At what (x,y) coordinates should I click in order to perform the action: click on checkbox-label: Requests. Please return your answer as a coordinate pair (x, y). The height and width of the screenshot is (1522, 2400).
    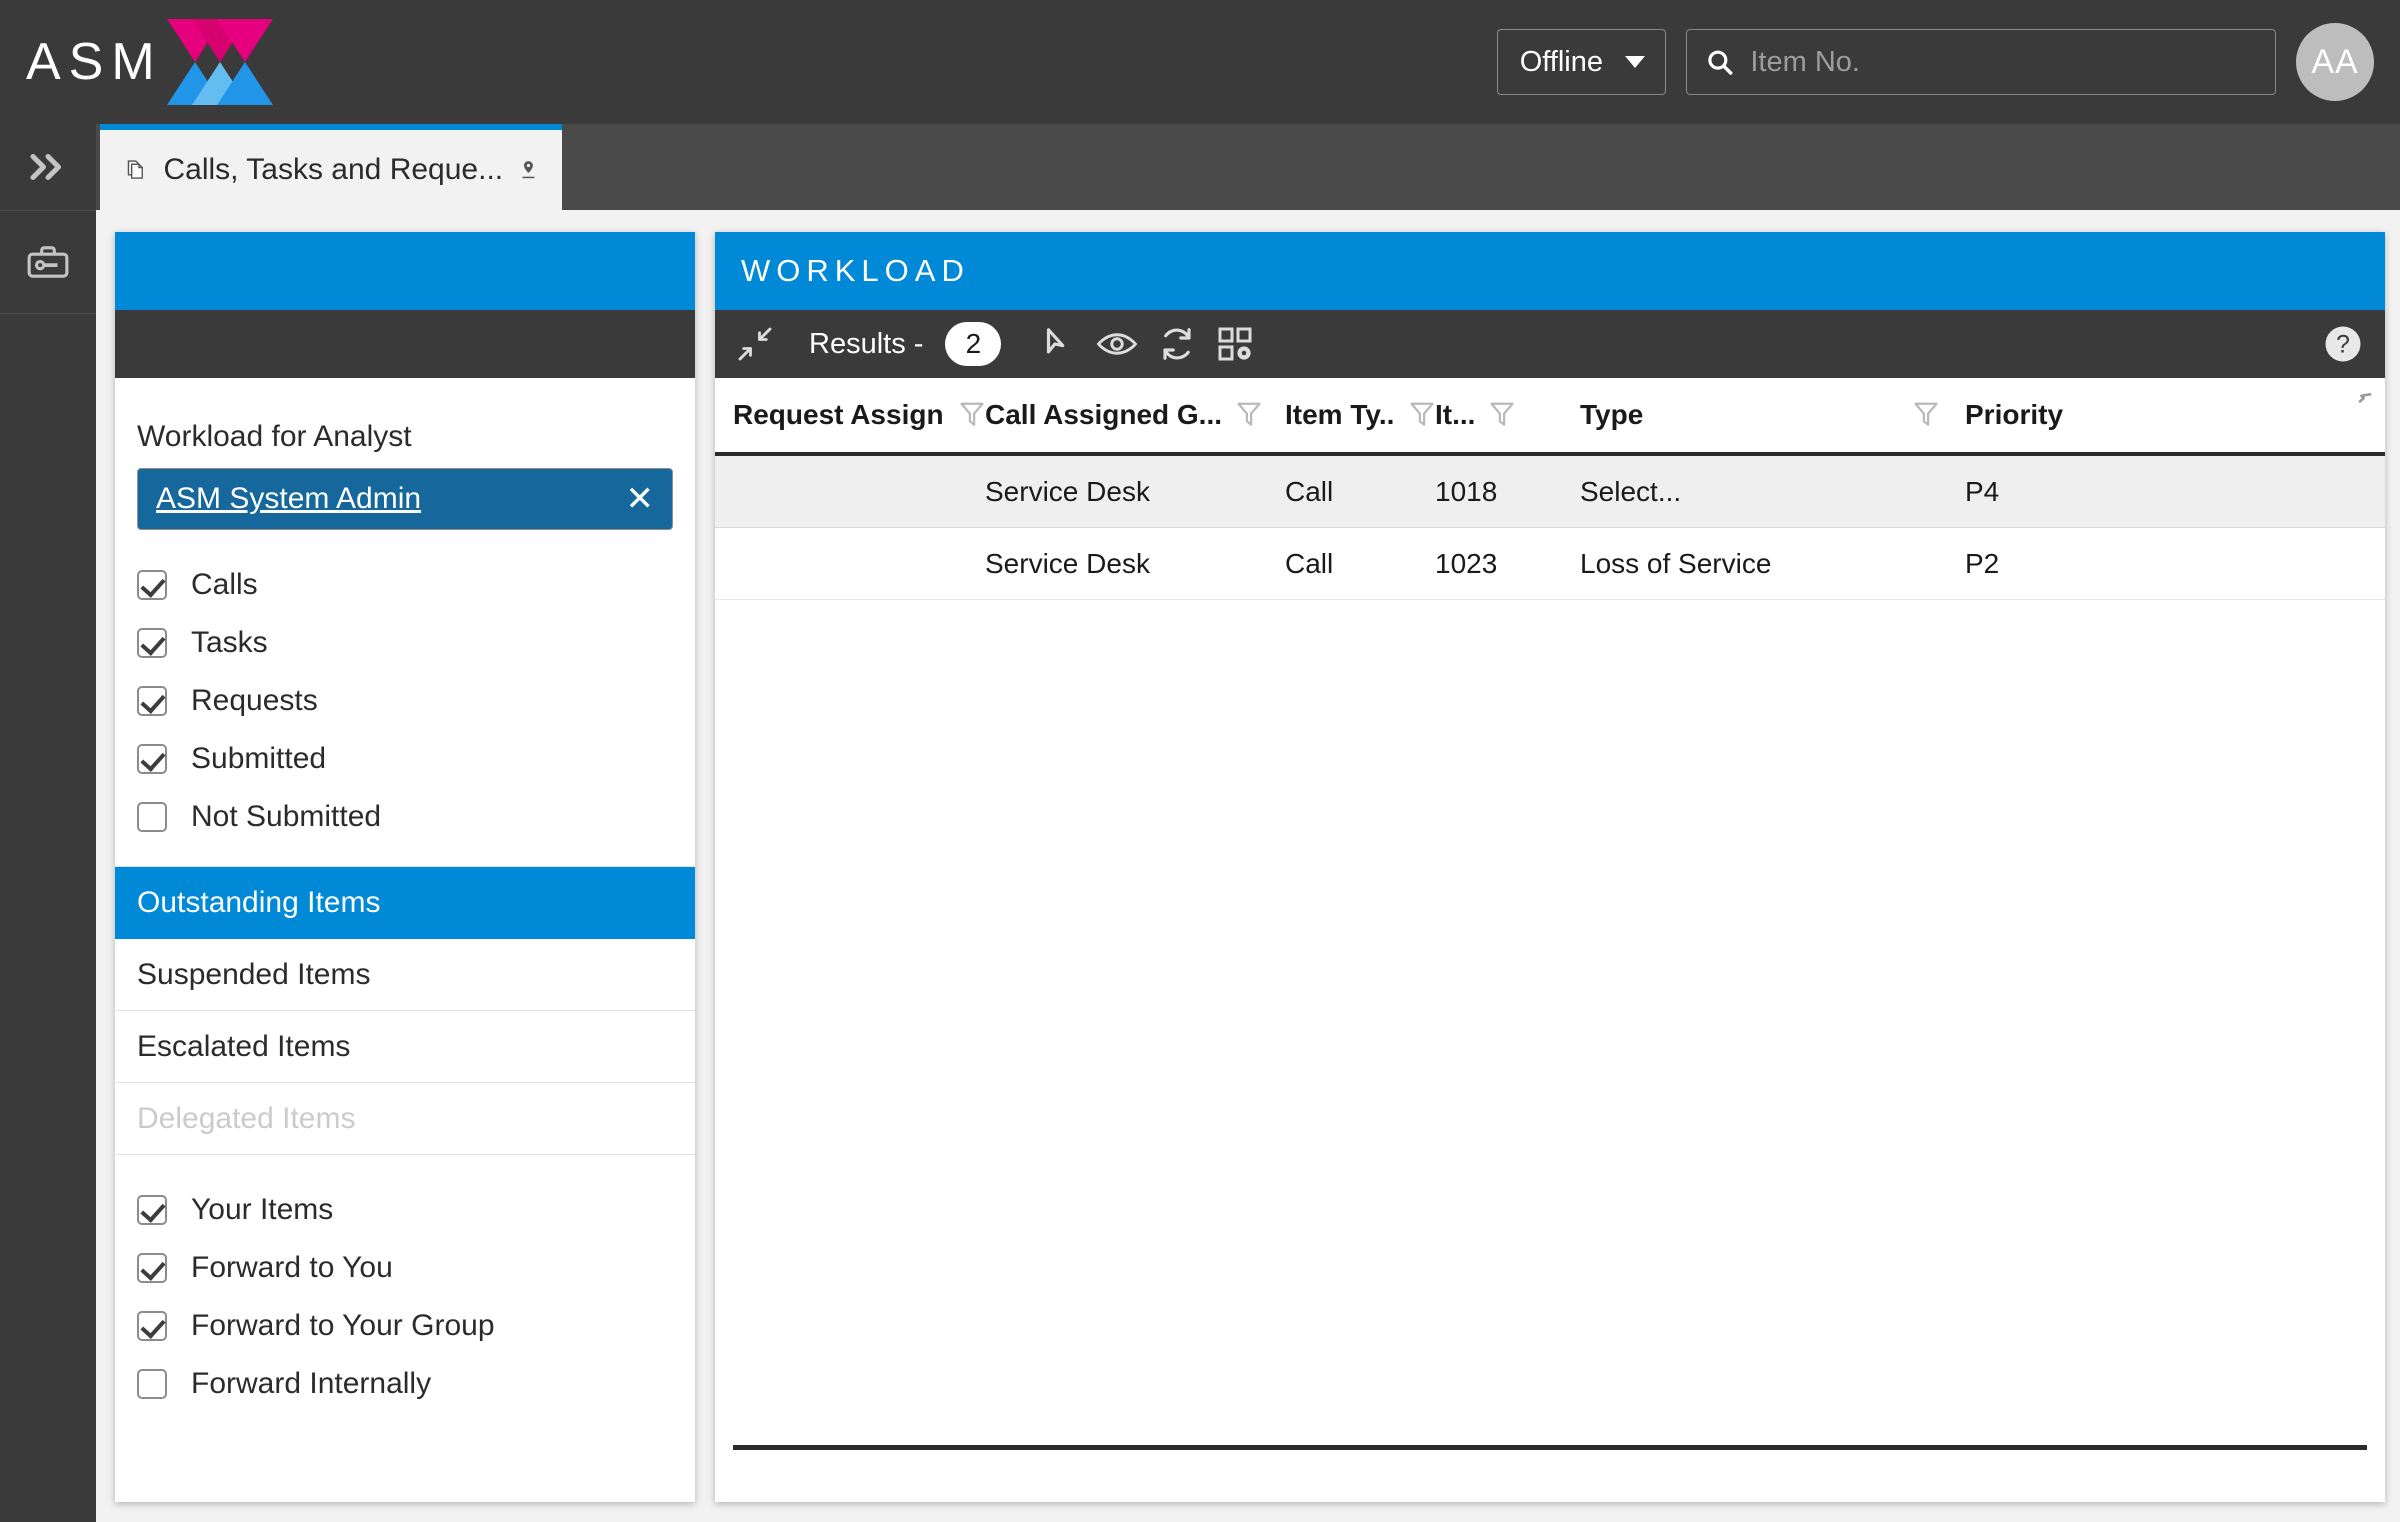
    Looking at the image, I should click on (254, 700).